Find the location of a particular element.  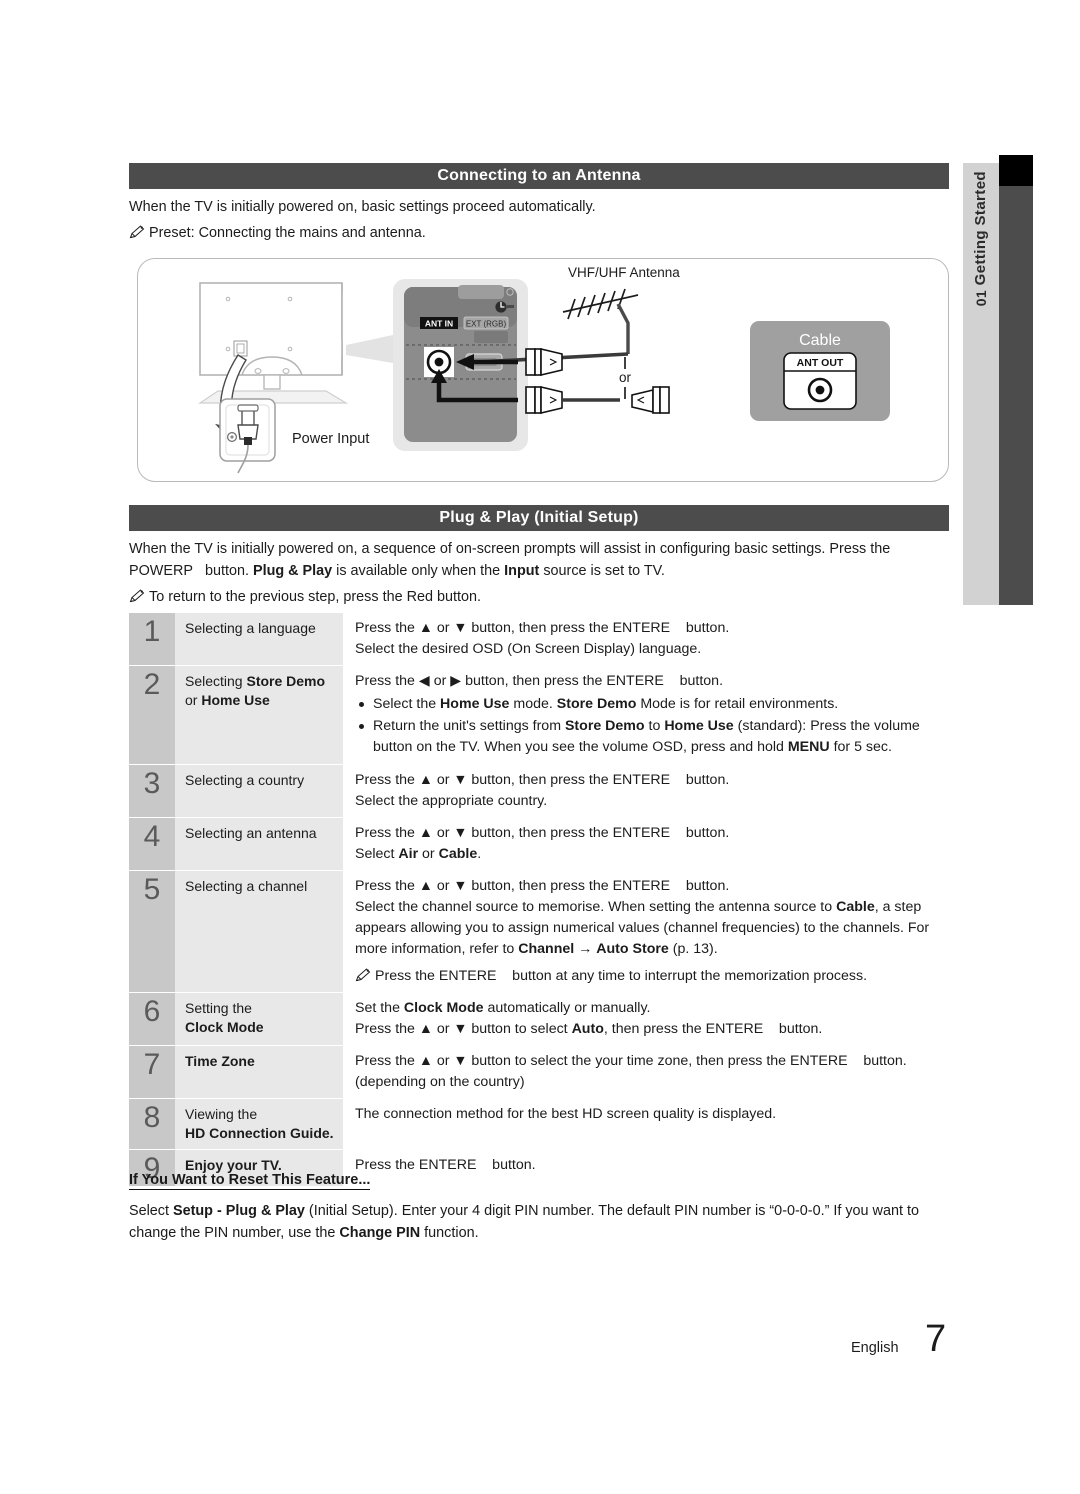

or-label: or is located at coordinates (625, 377).